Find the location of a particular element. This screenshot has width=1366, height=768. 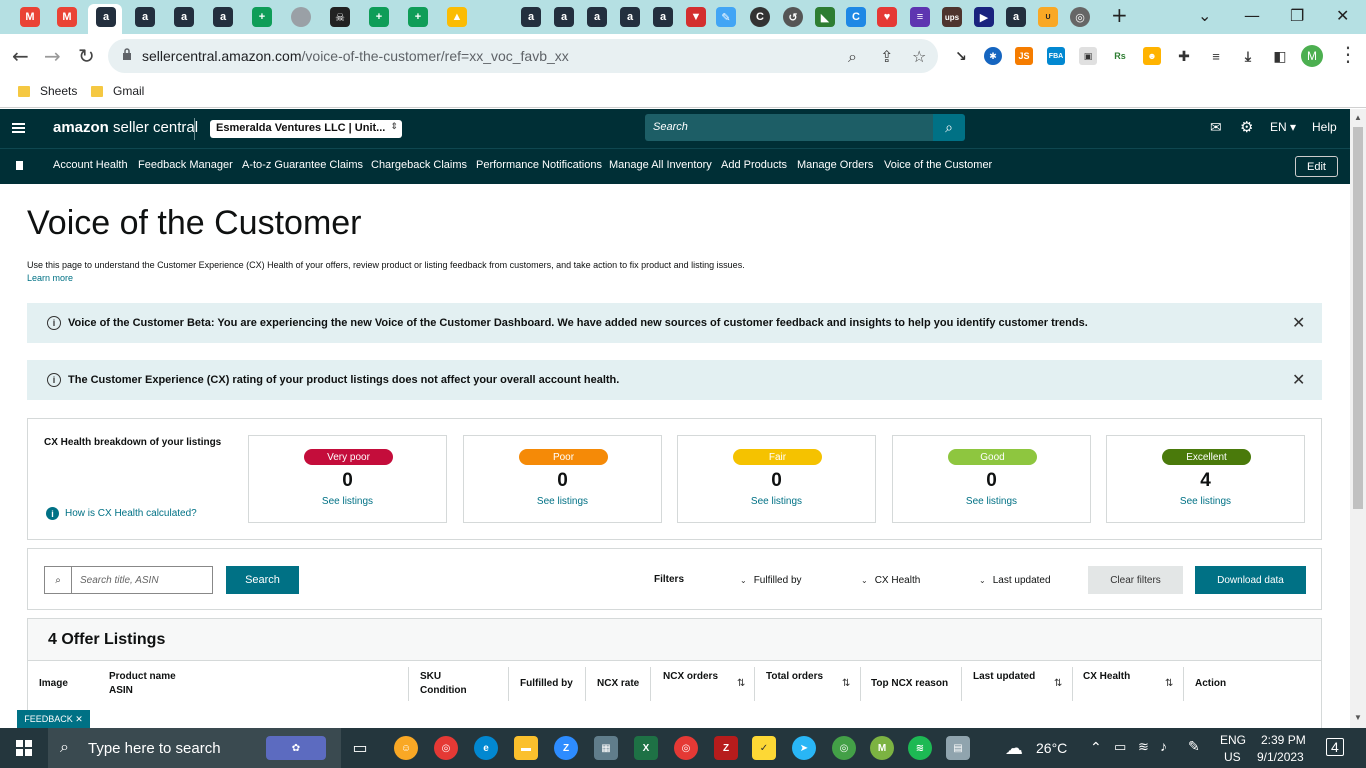

bookmark-sheets: Sheets is located at coordinates (47, 91).